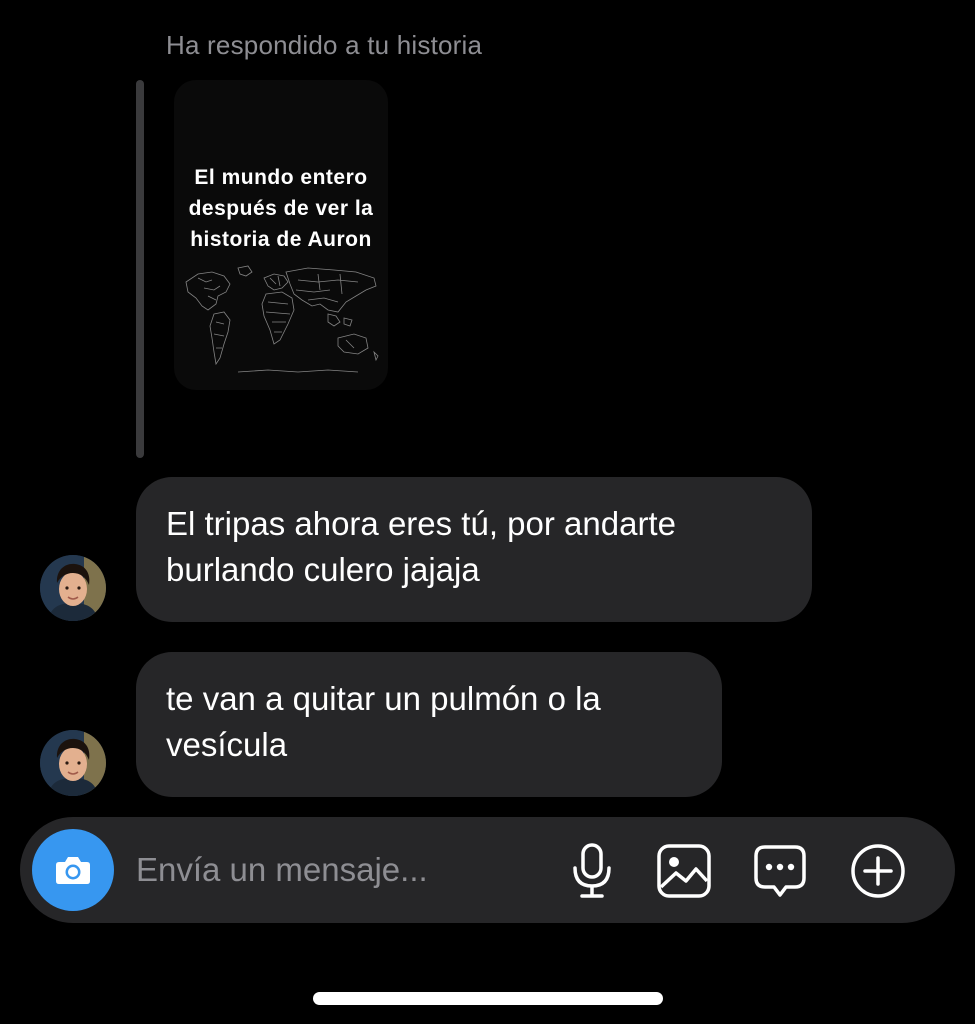  I want to click on microphone-button, so click(592, 871).